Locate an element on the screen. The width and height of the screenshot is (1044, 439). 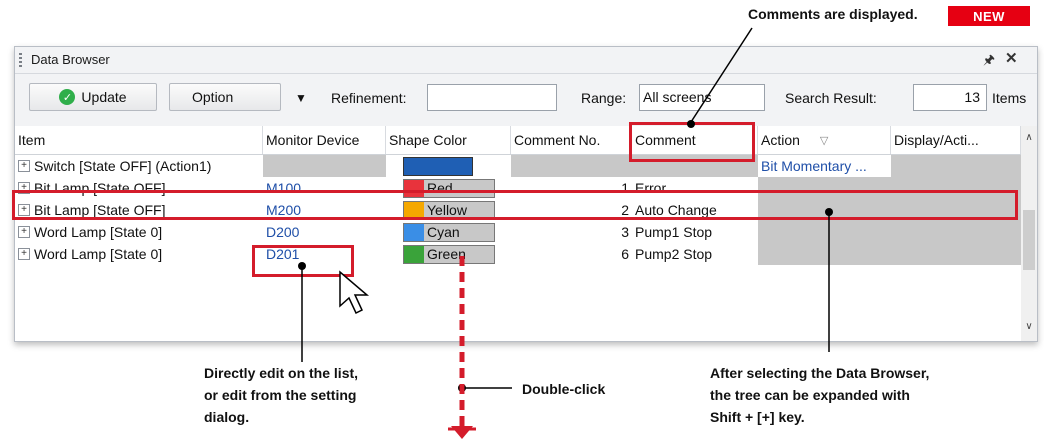
double-click-note: Double-click is located at coordinates (564, 389).